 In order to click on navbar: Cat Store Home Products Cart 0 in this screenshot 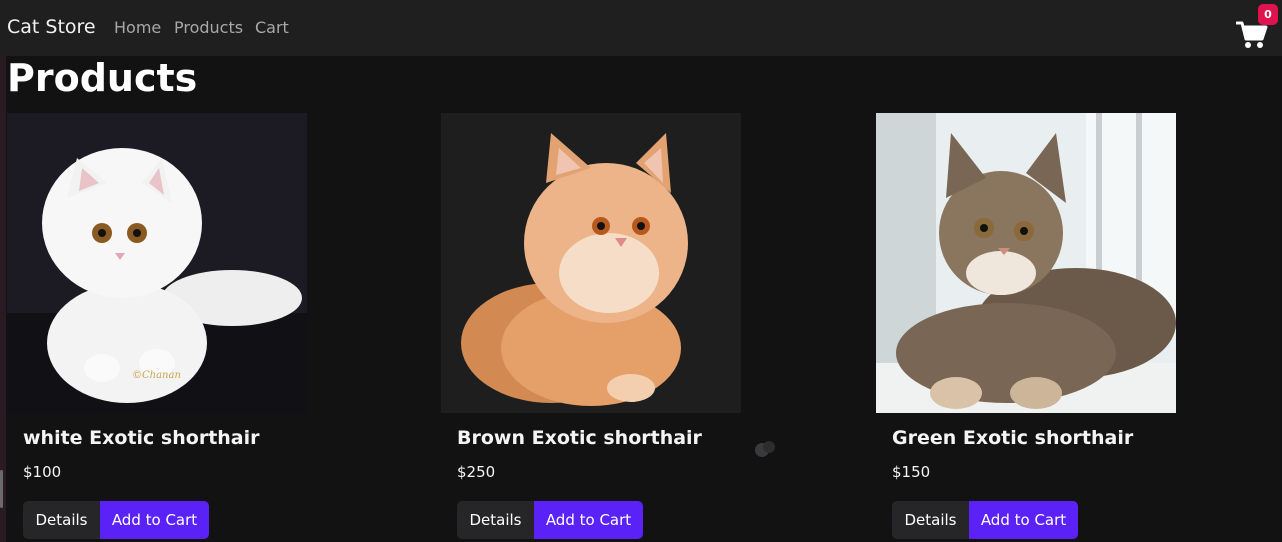, I will do `click(641, 28)`.